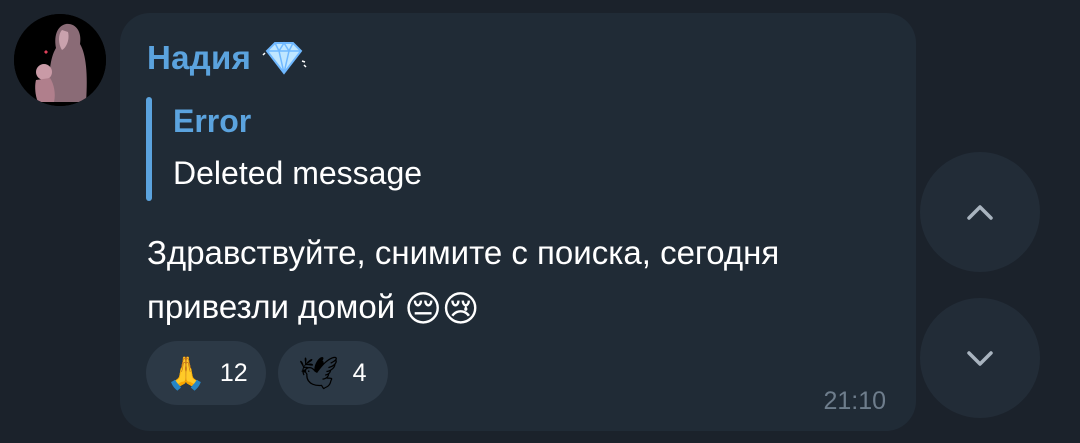 This screenshot has width=1080, height=443. What do you see at coordinates (149, 149) in the screenshot?
I see `reply-bar` at bounding box center [149, 149].